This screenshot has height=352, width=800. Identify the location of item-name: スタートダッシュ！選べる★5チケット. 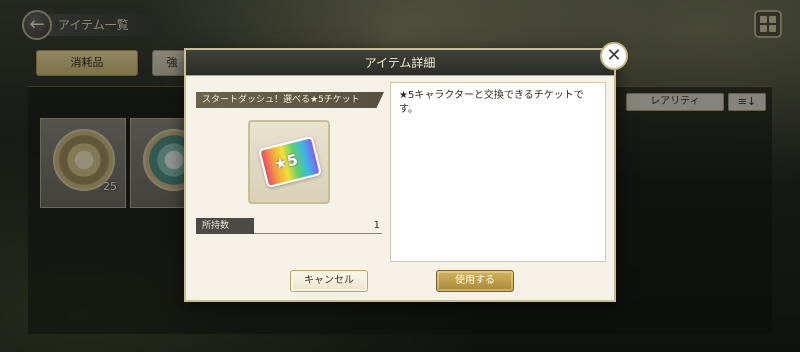
(290, 100).